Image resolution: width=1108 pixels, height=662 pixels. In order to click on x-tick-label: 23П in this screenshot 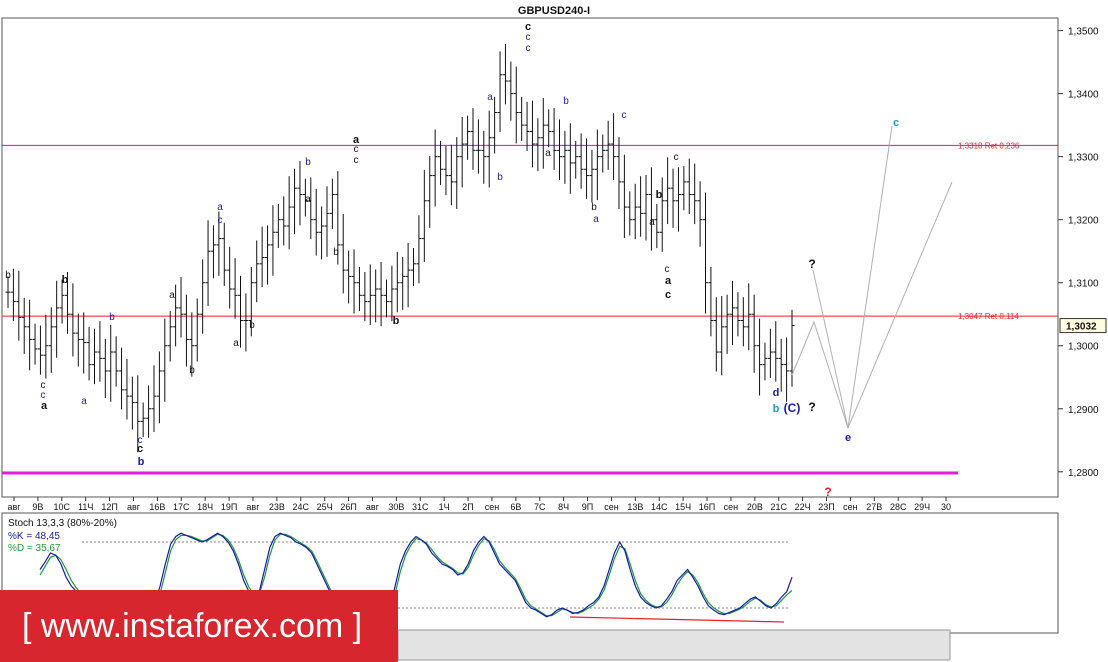, I will do `click(826, 507)`.